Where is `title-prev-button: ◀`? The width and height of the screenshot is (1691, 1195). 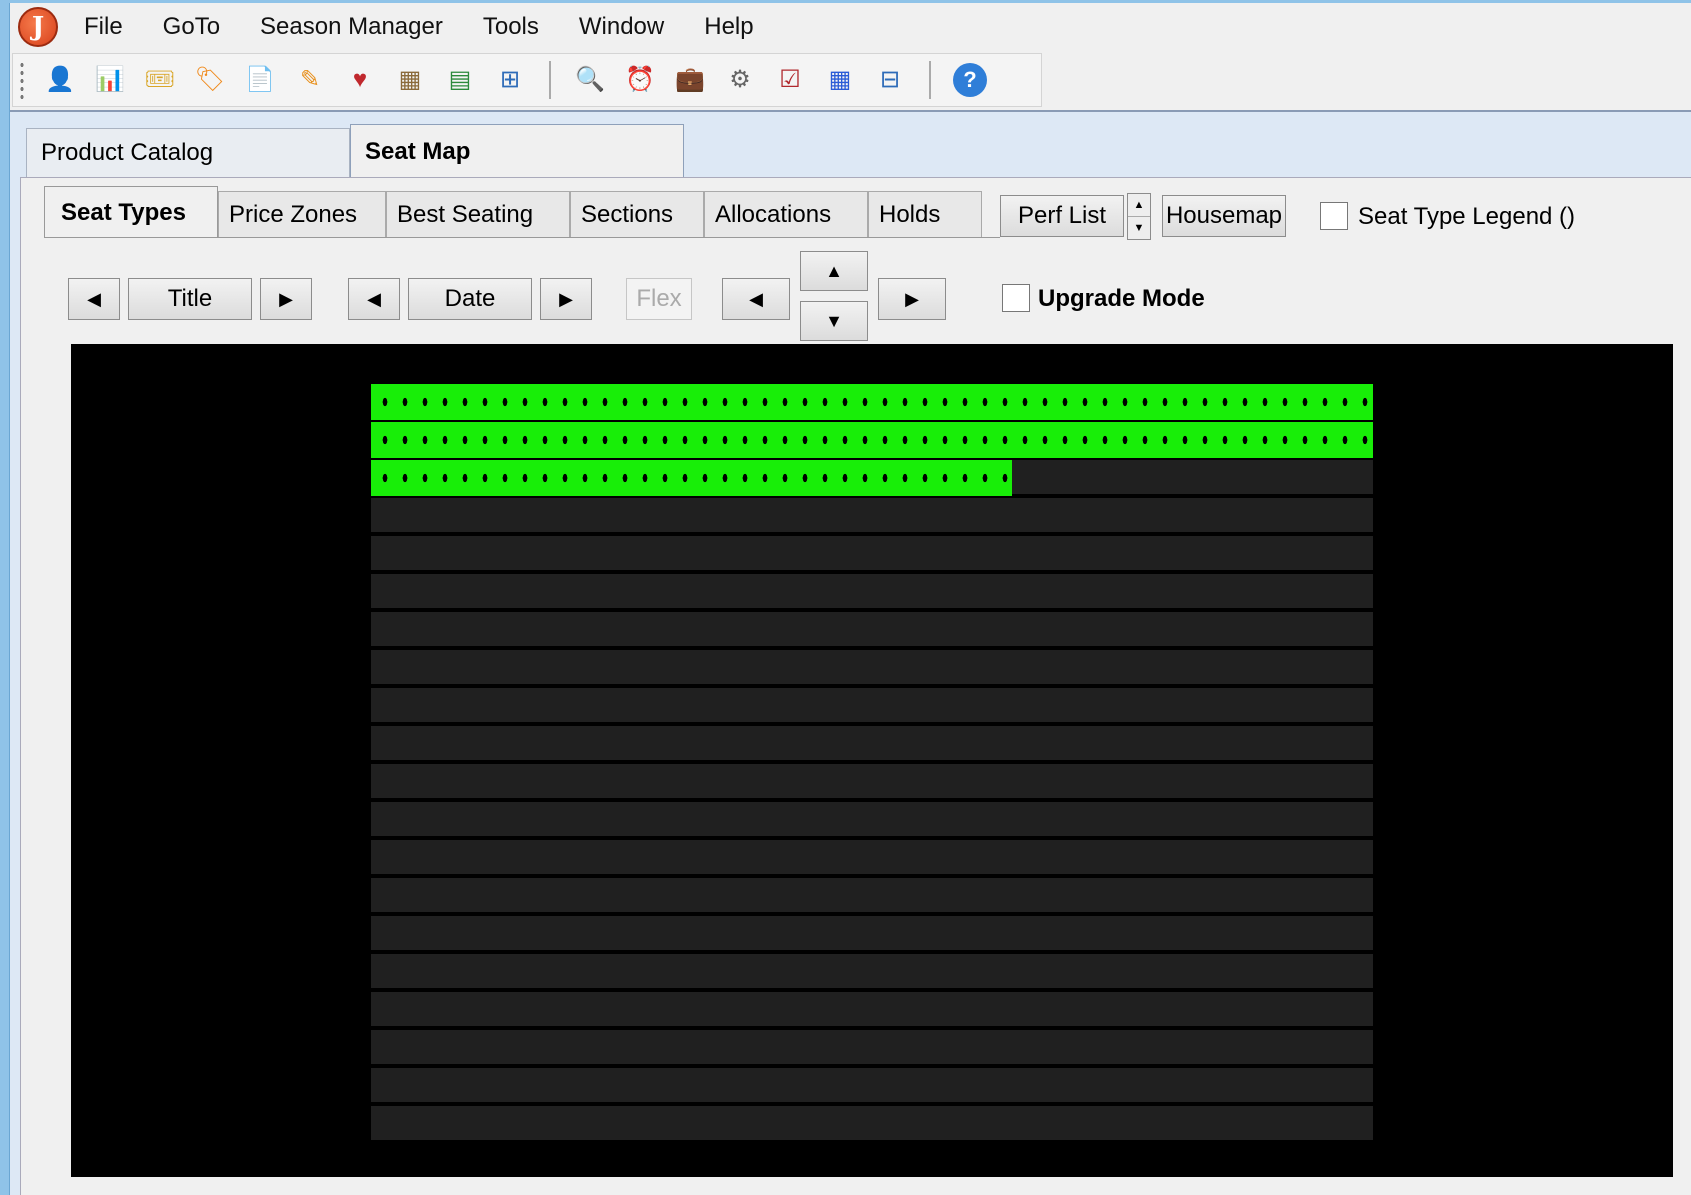
title-prev-button: ◀ is located at coordinates (94, 299).